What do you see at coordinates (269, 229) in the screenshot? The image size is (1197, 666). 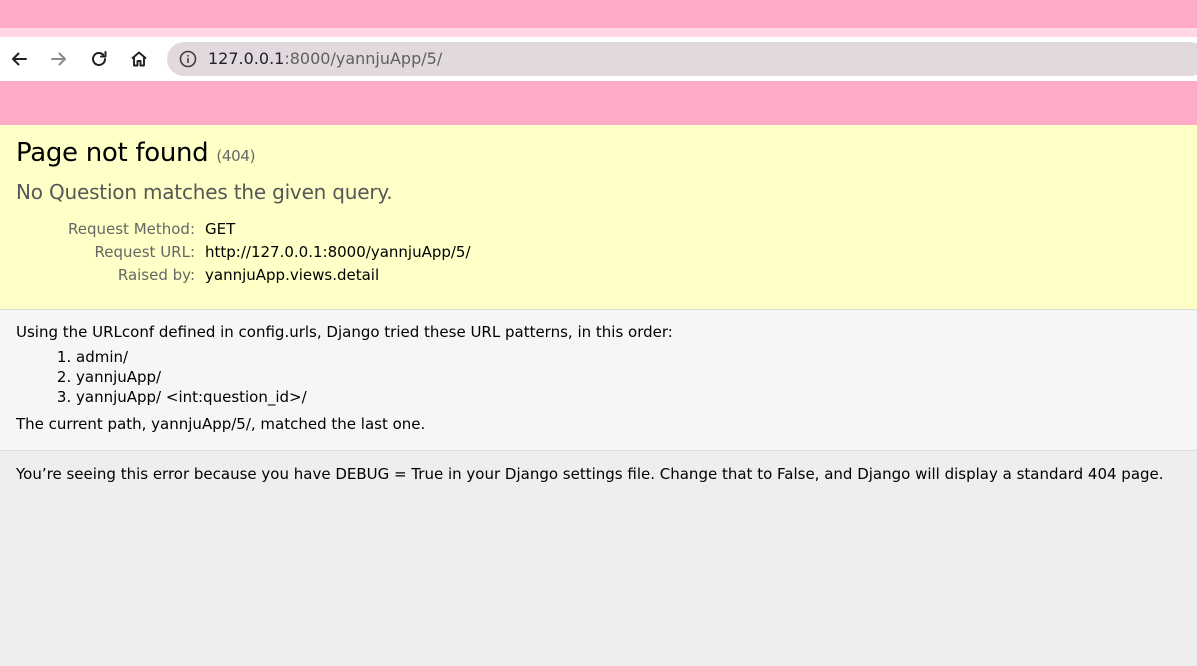 I see `meta-row-method: Request Method: GET` at bounding box center [269, 229].